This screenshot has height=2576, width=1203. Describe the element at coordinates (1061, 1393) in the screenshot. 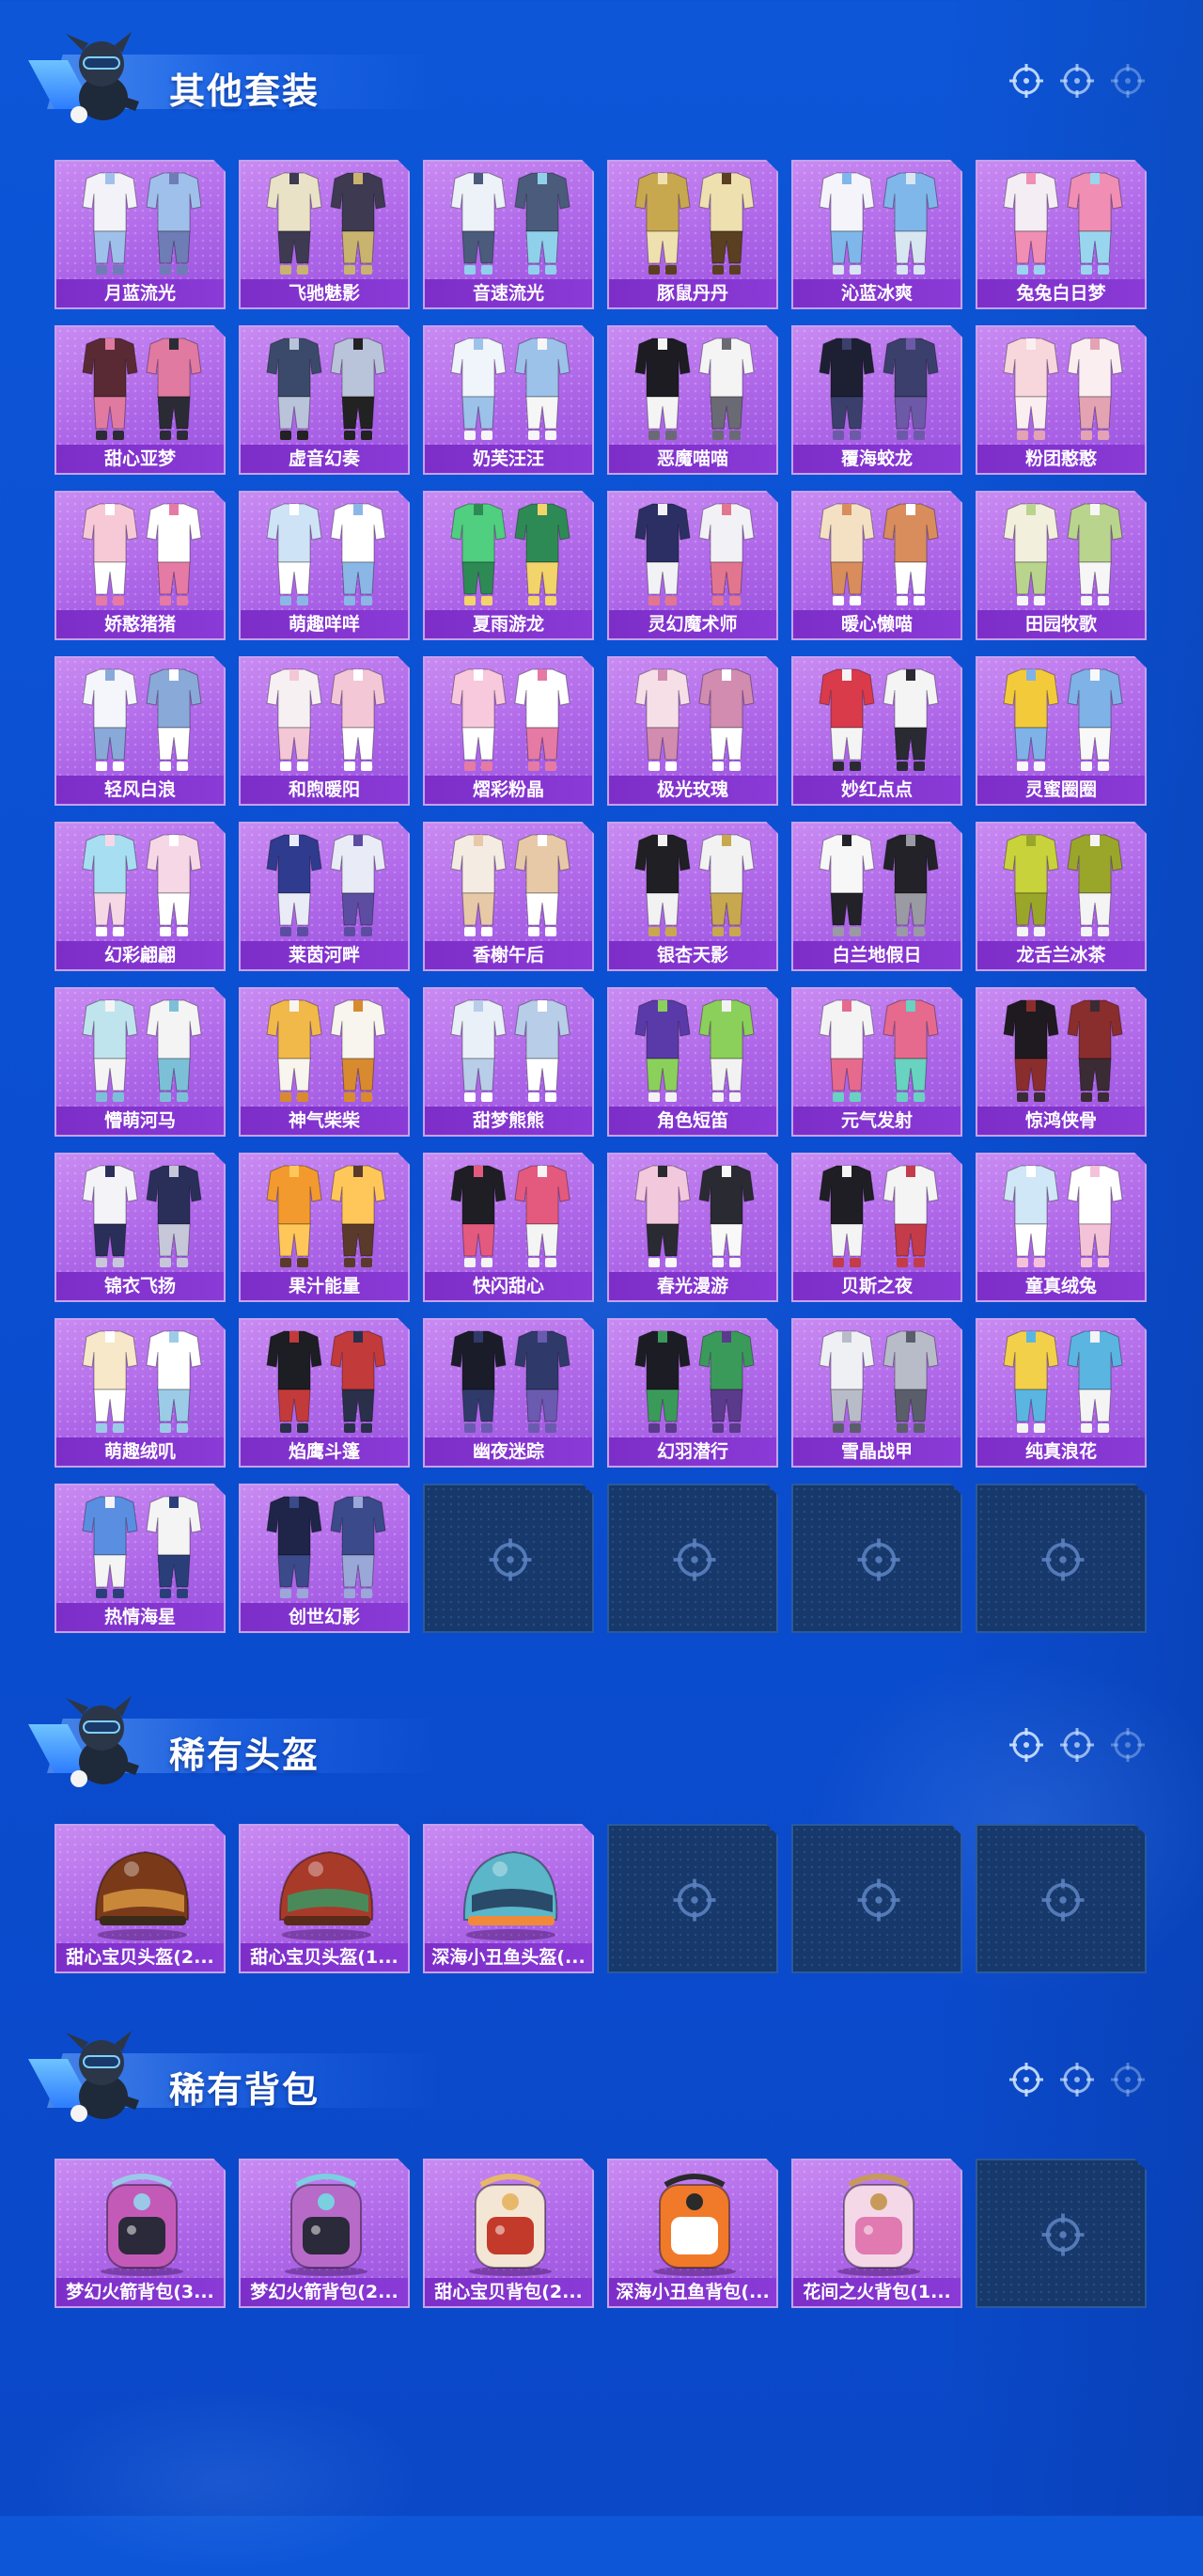

I see `item-card: 纯真浪花` at that location.